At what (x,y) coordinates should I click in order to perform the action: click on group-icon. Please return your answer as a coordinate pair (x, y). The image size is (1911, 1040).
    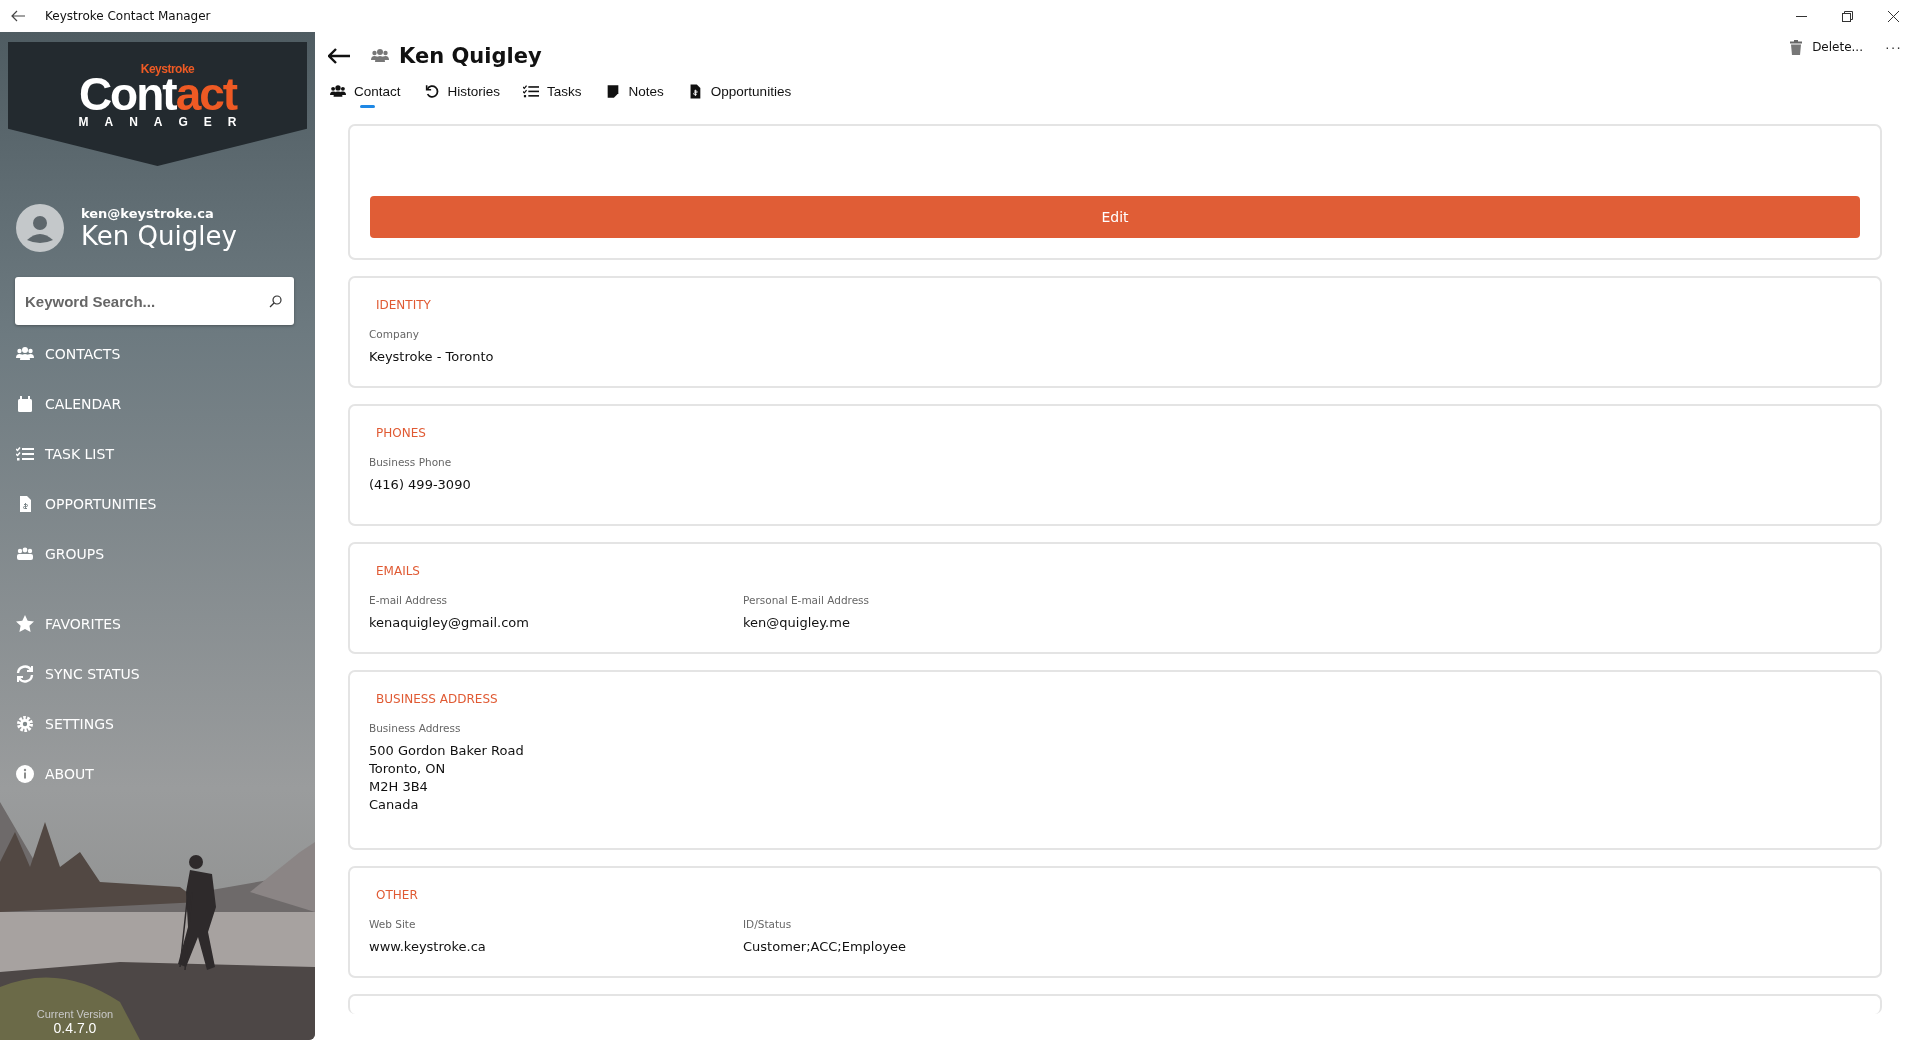
    Looking at the image, I should click on (25, 554).